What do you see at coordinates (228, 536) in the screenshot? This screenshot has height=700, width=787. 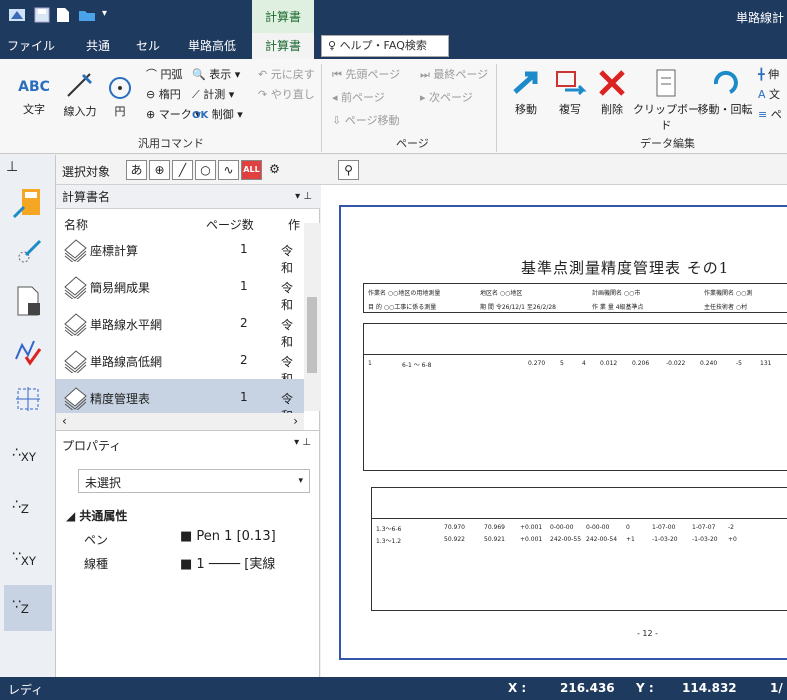 I see `prop-pen-value: ■ Pen 1 [0.13]` at bounding box center [228, 536].